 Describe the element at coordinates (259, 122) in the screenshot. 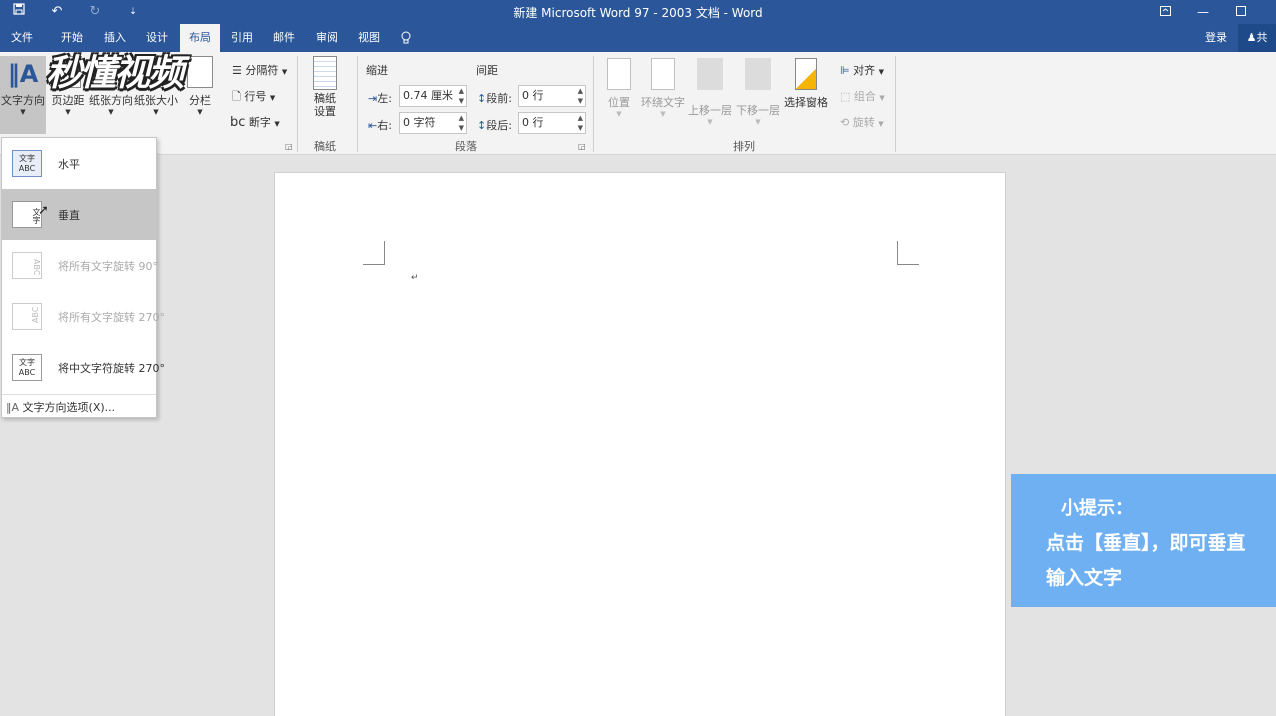

I see `hyphenation-label: 断字` at that location.